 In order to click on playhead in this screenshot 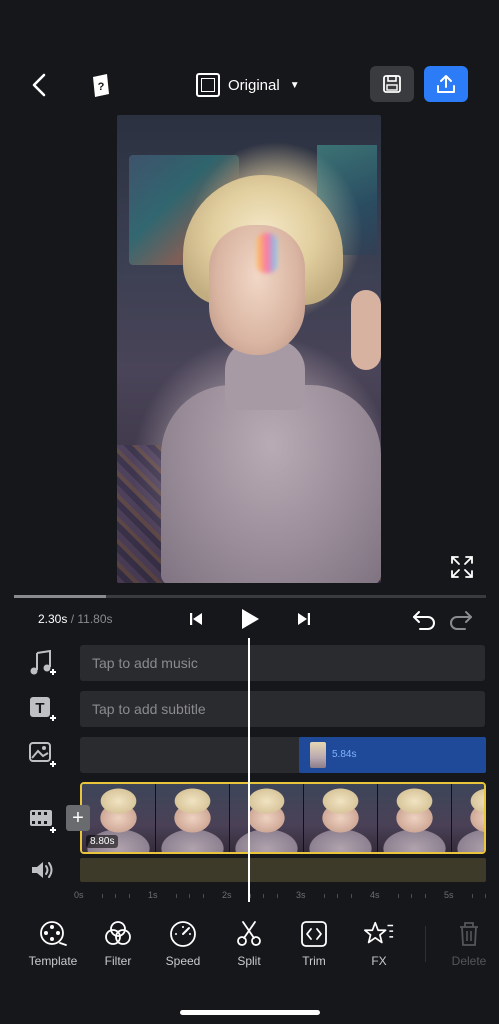, I will do `click(249, 770)`.